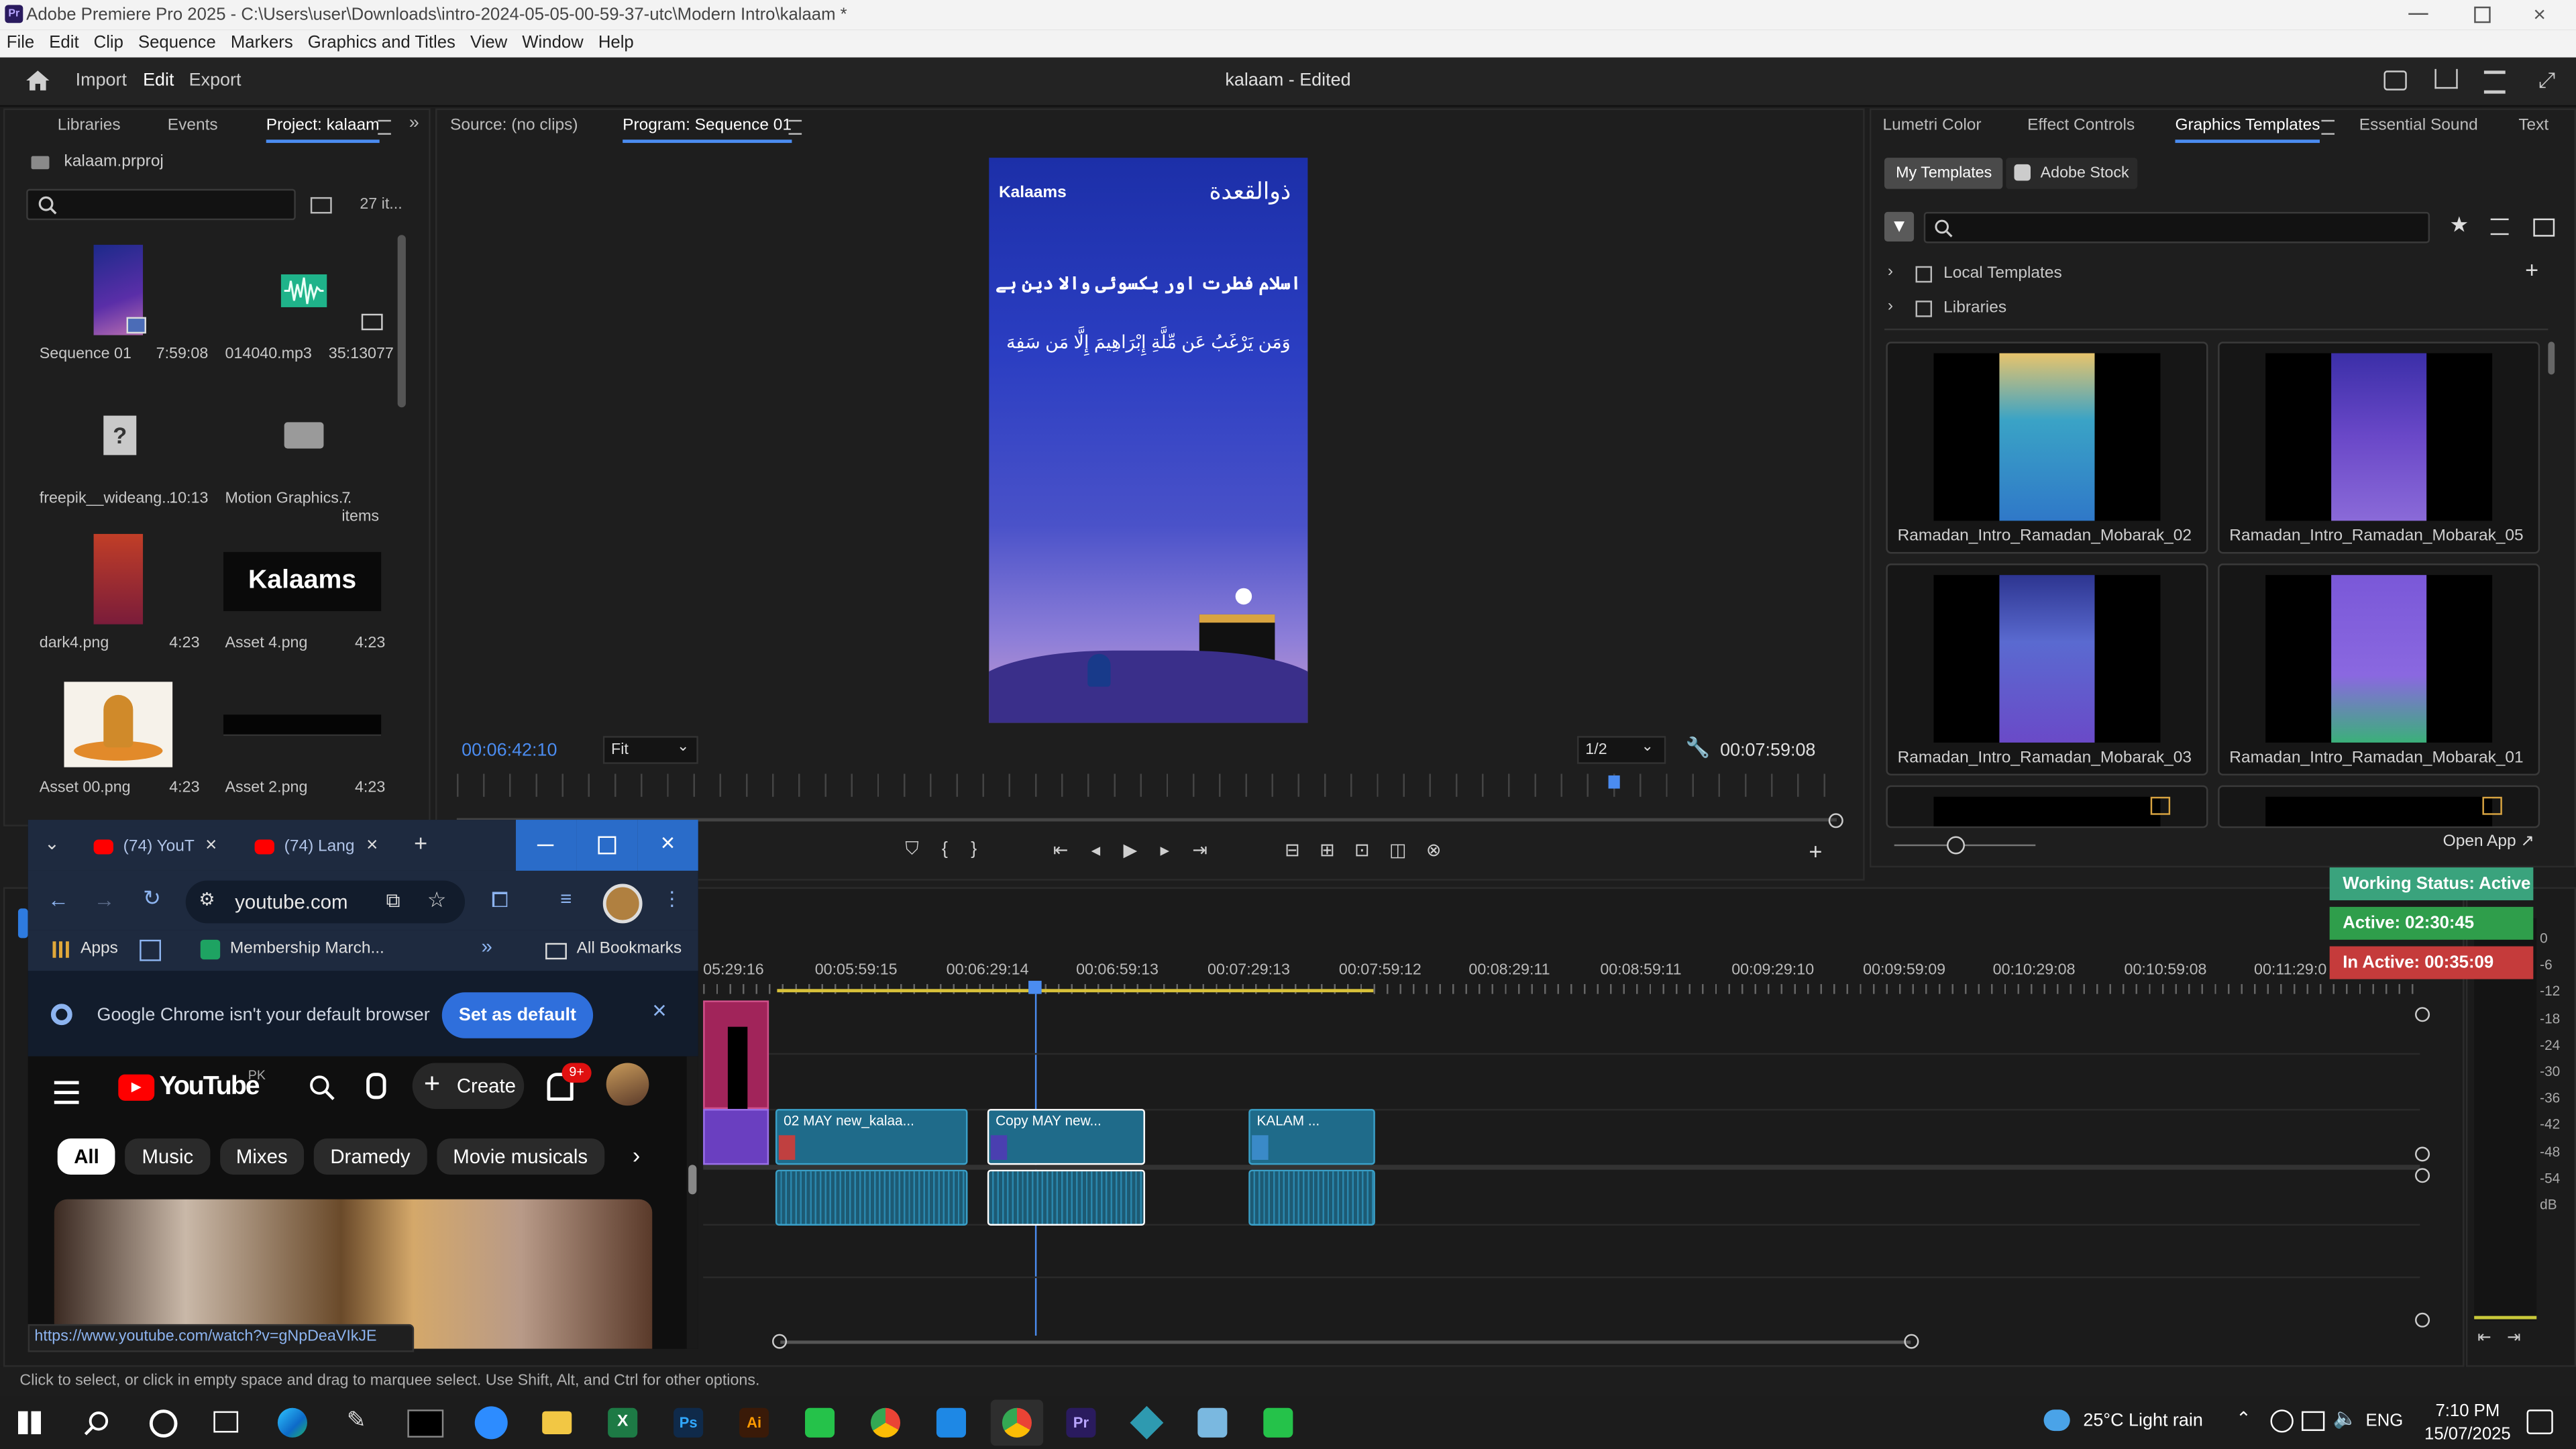 This screenshot has height=1449, width=2576. Describe the element at coordinates (116, 450) in the screenshot. I see `project-item-freepik: ? freepik__wideang... 10:13` at that location.